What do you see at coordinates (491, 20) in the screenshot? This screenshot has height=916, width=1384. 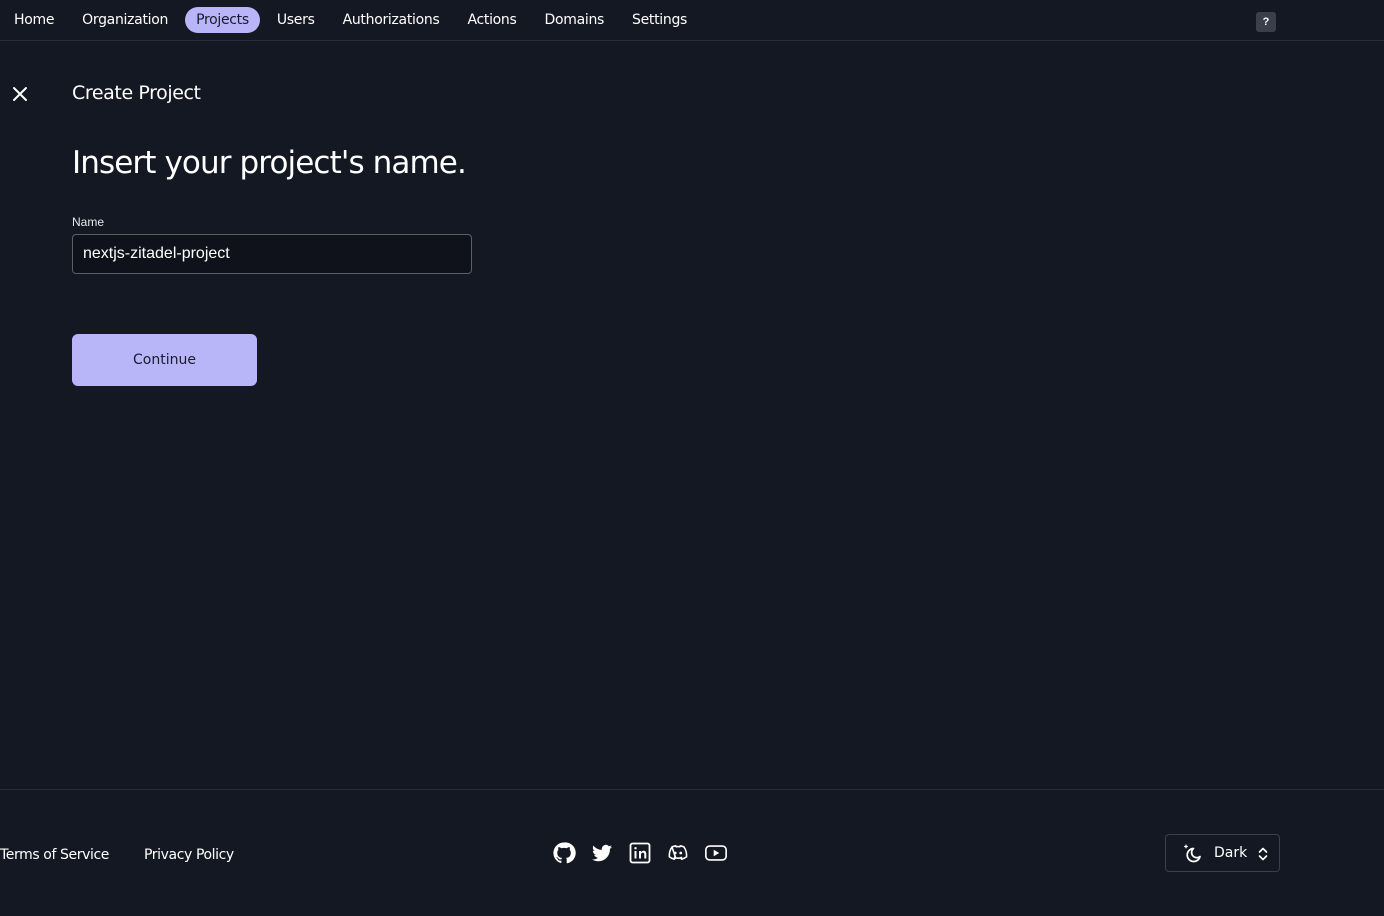 I see `nav-item-actions: Actions` at bounding box center [491, 20].